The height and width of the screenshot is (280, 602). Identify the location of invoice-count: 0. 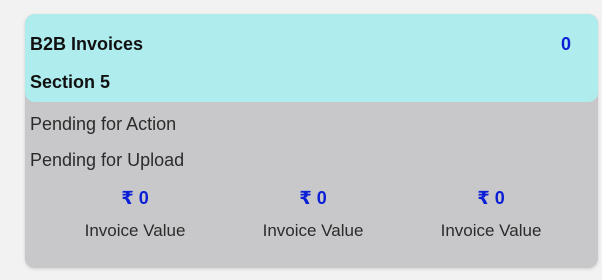
(566, 44).